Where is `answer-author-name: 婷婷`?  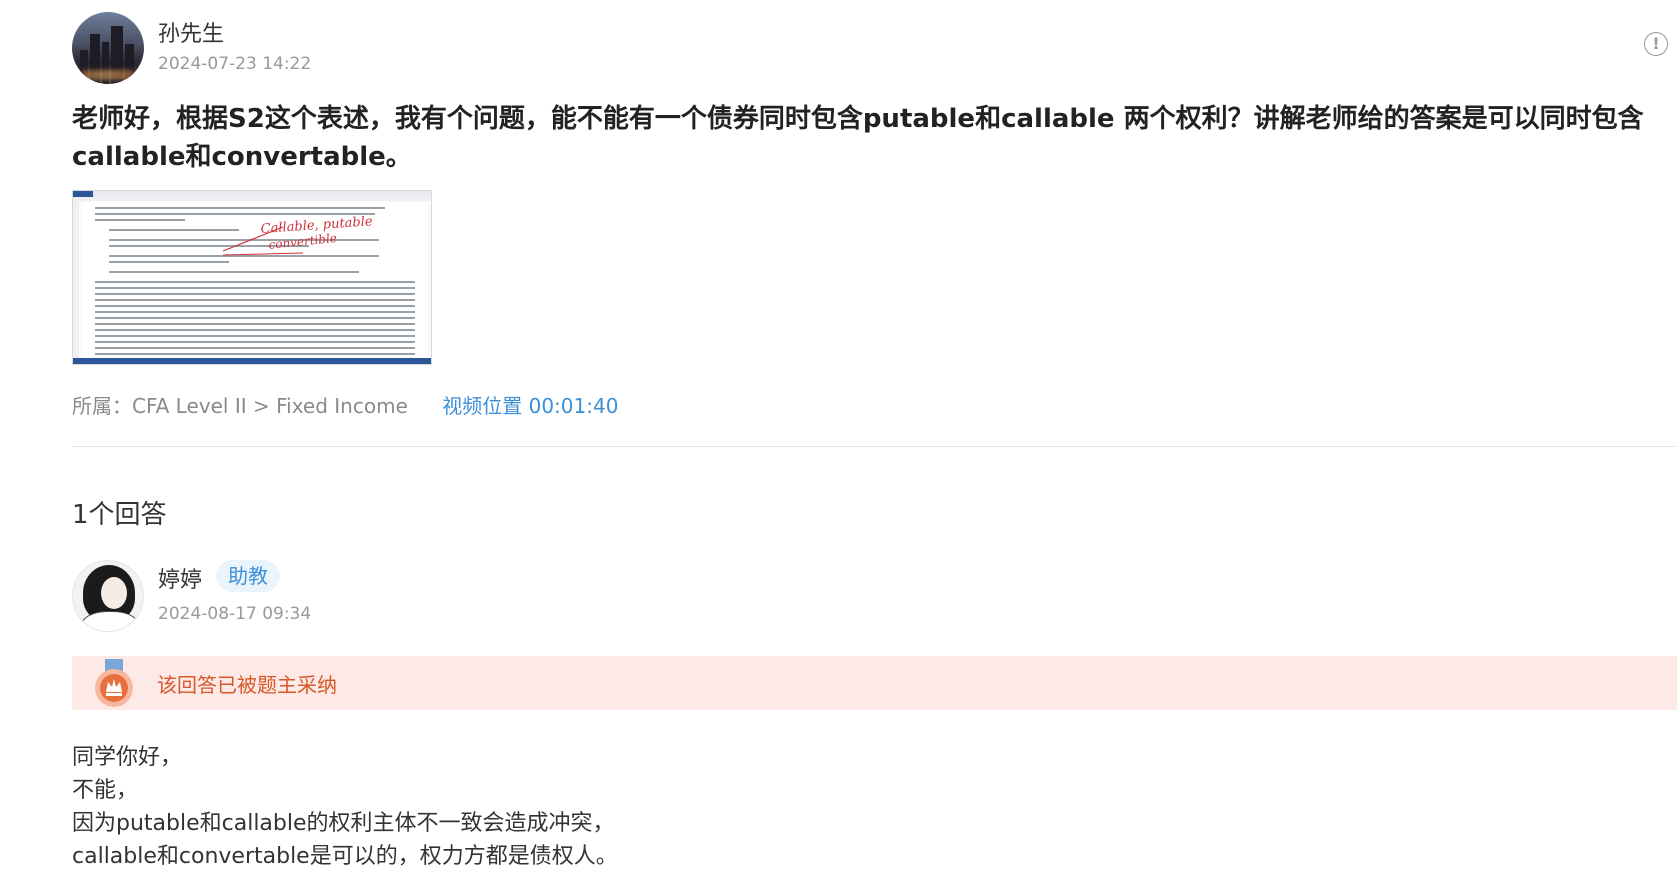 answer-author-name: 婷婷 is located at coordinates (180, 578).